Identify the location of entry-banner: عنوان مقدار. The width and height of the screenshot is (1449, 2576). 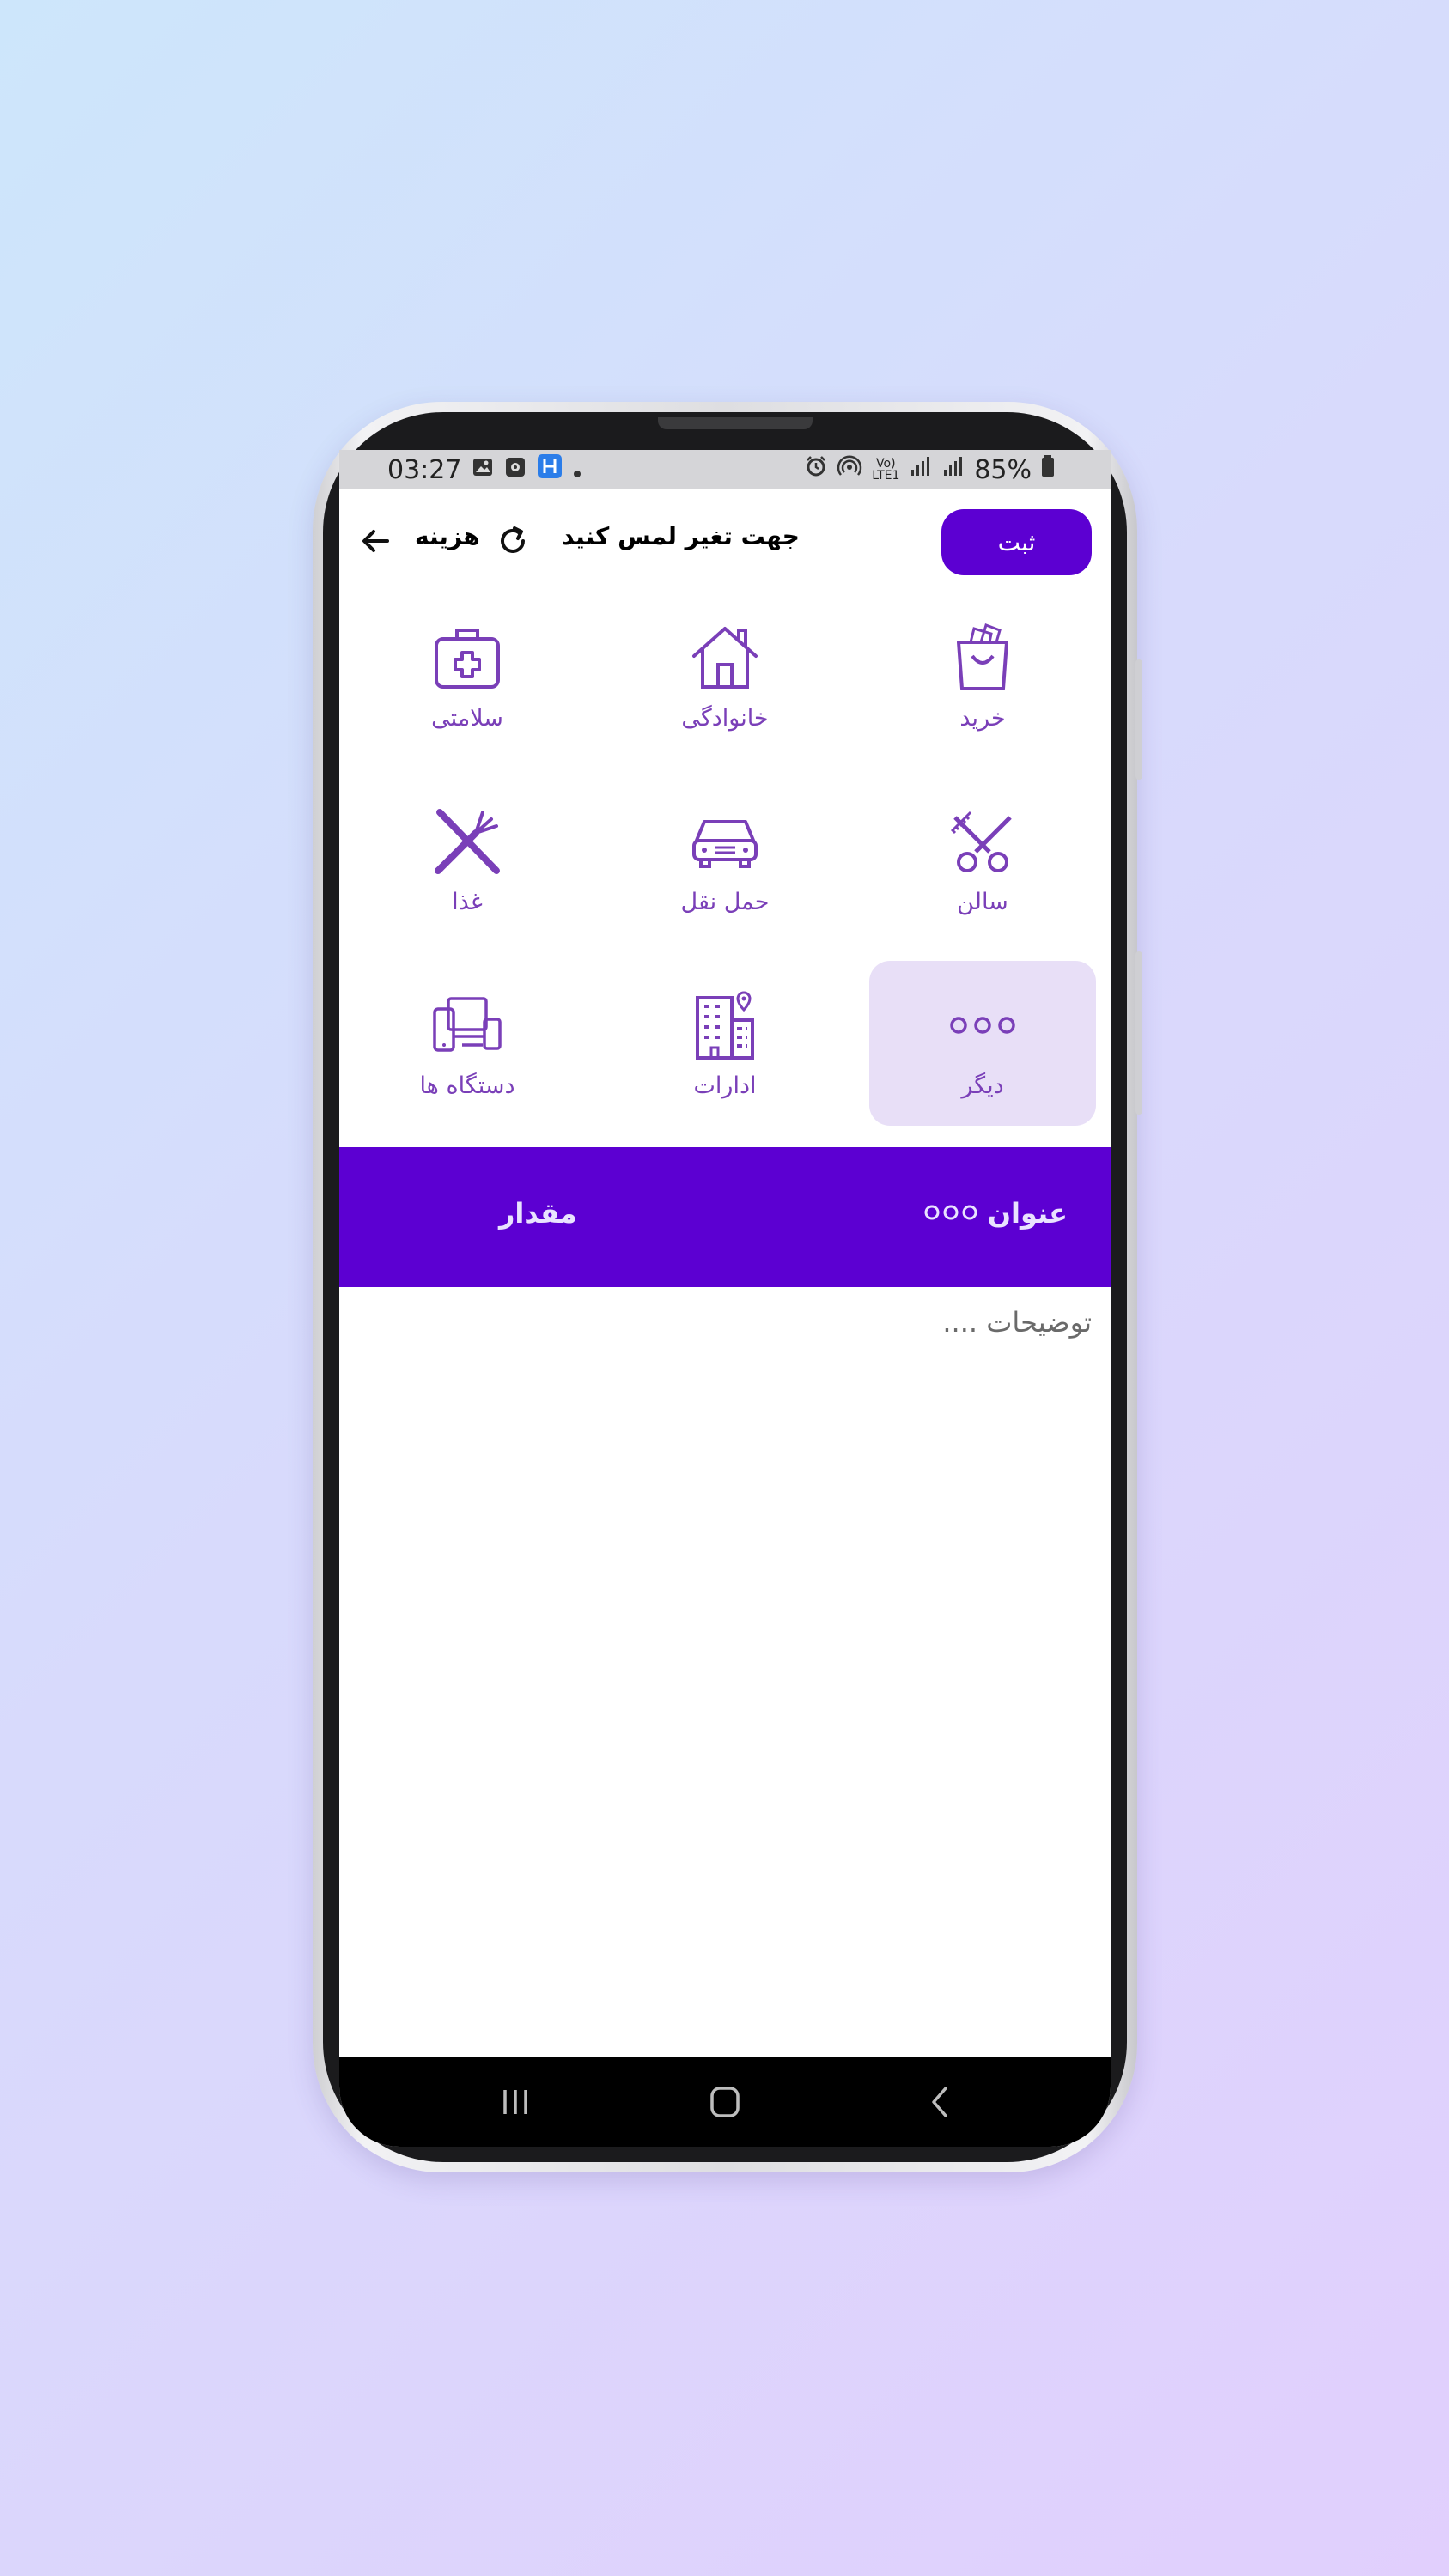
(725, 1217).